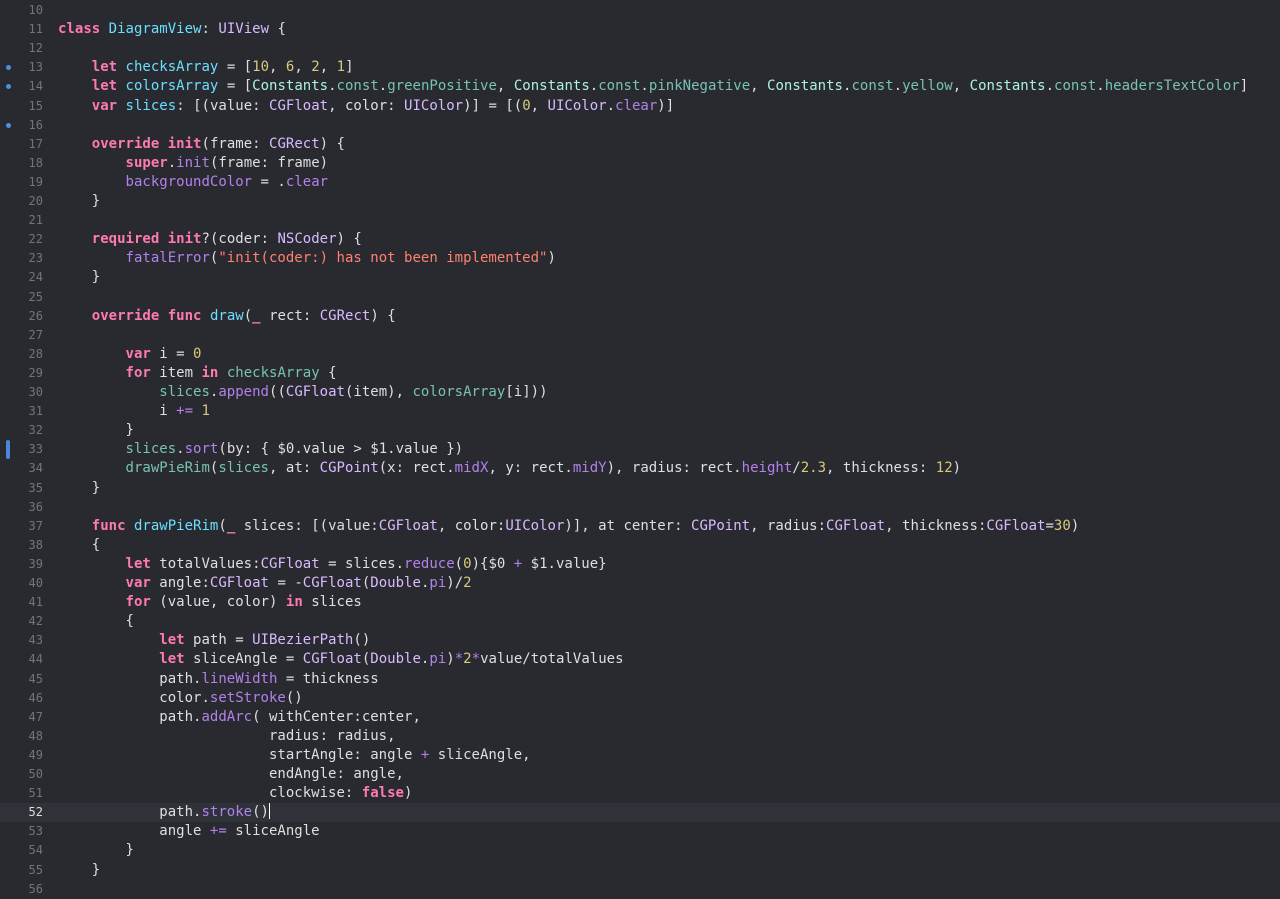 Image resolution: width=1280 pixels, height=899 pixels. I want to click on code-line: 19 backgroundColor = .clear, so click(640, 182).